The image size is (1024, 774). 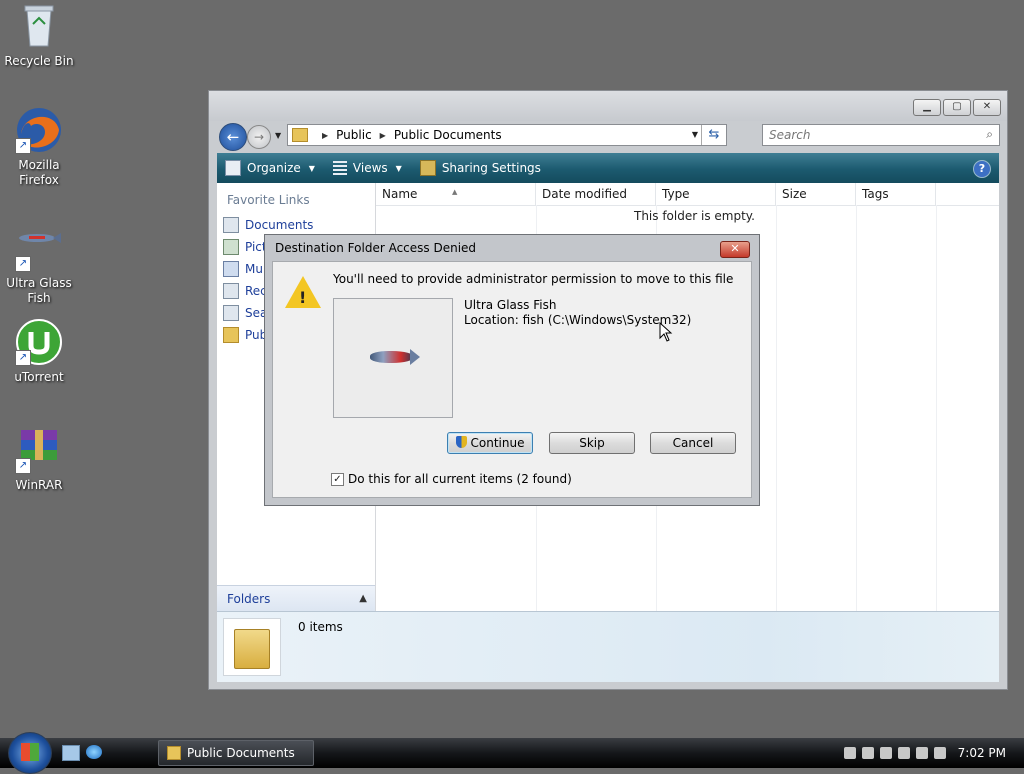 I want to click on search-icon: ⌕, so click(x=989, y=134).